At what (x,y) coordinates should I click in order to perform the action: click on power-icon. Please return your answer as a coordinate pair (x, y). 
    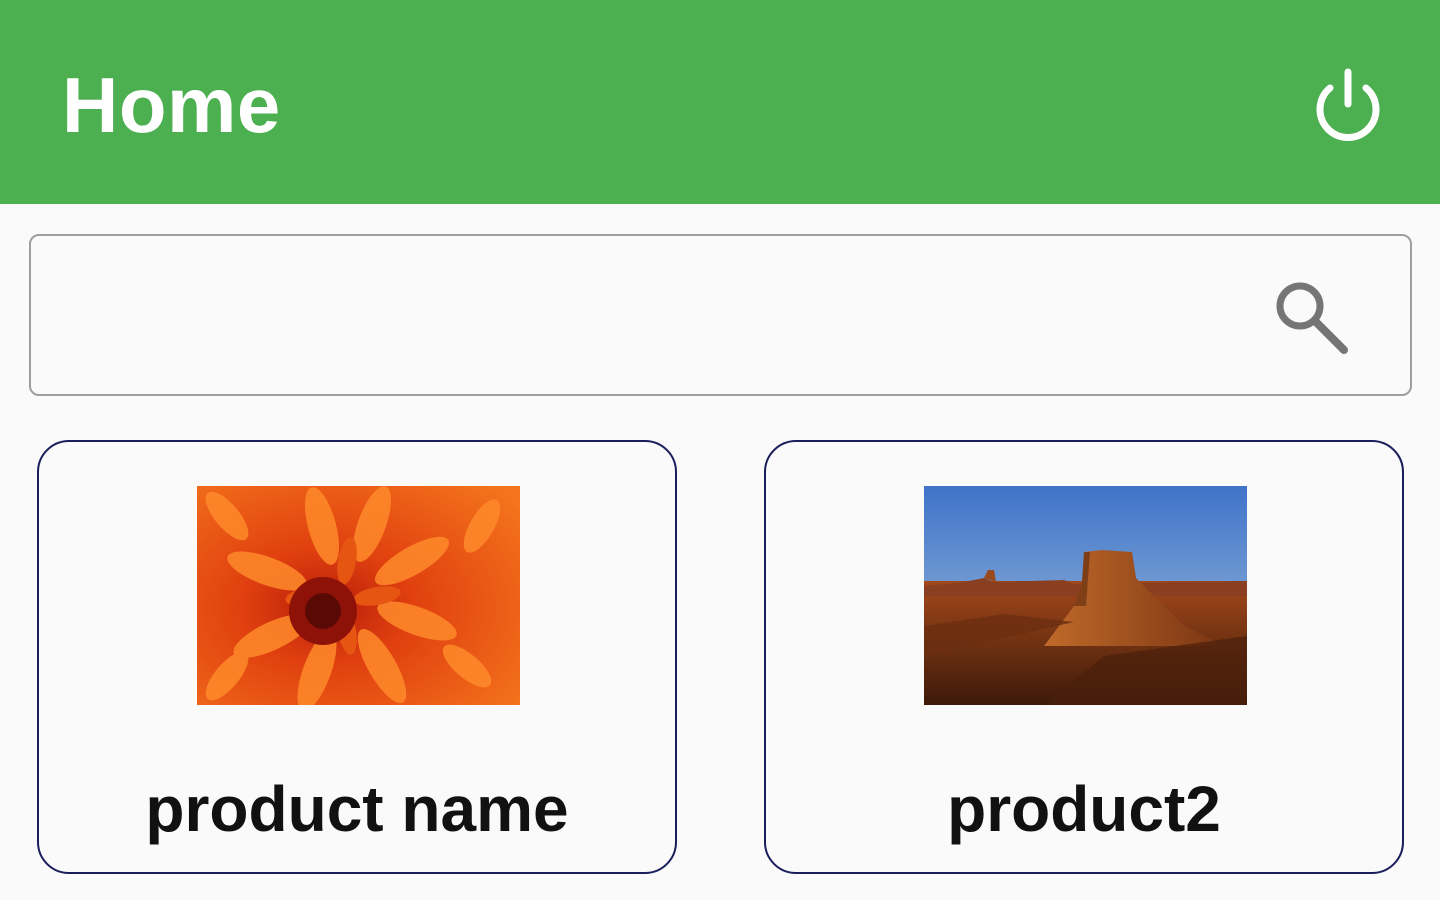
    Looking at the image, I should click on (1348, 104).